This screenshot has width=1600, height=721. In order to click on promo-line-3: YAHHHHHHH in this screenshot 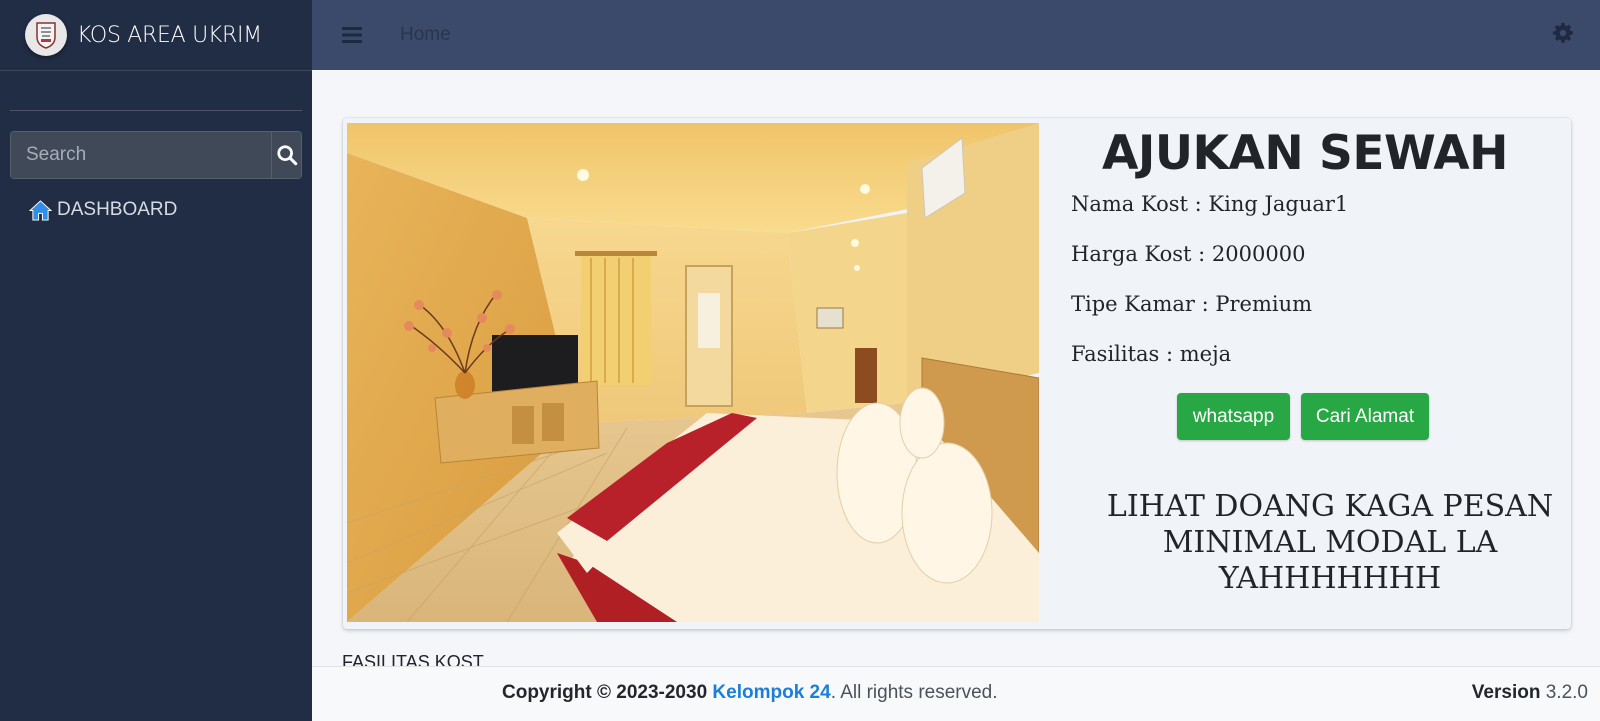, I will do `click(1330, 578)`.